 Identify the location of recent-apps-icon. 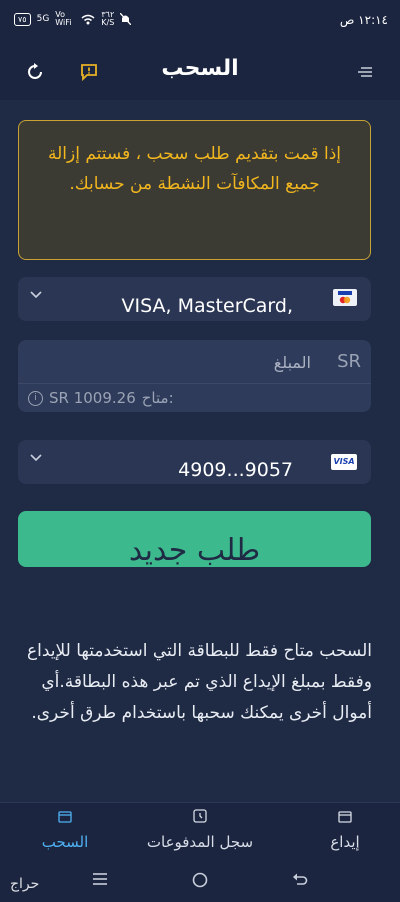
(100, 879).